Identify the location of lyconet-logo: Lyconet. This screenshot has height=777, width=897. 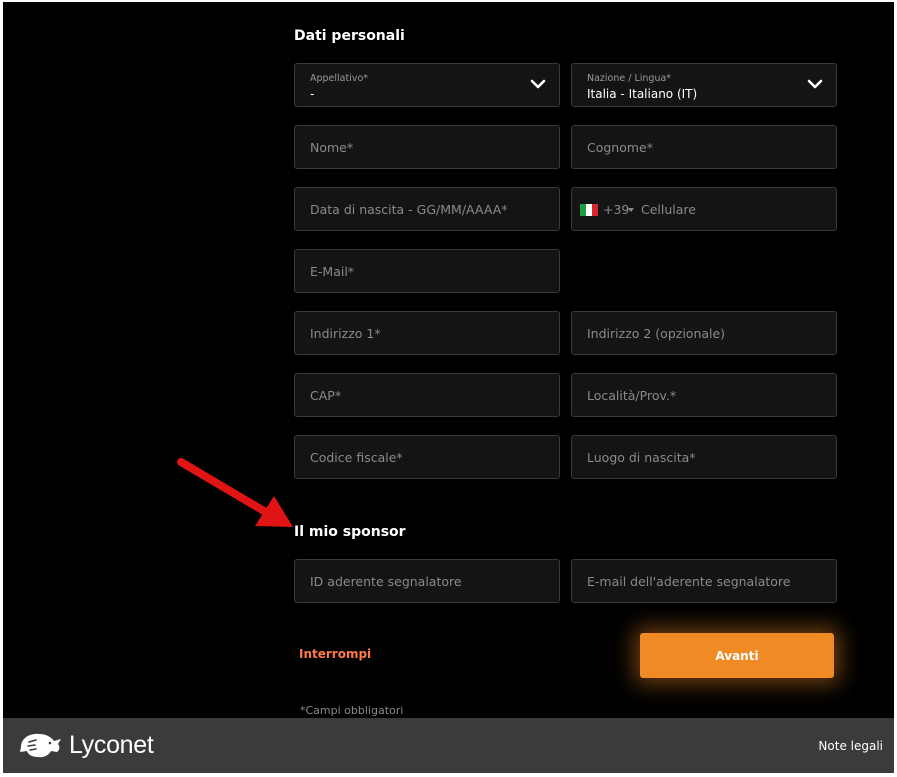
(85, 745).